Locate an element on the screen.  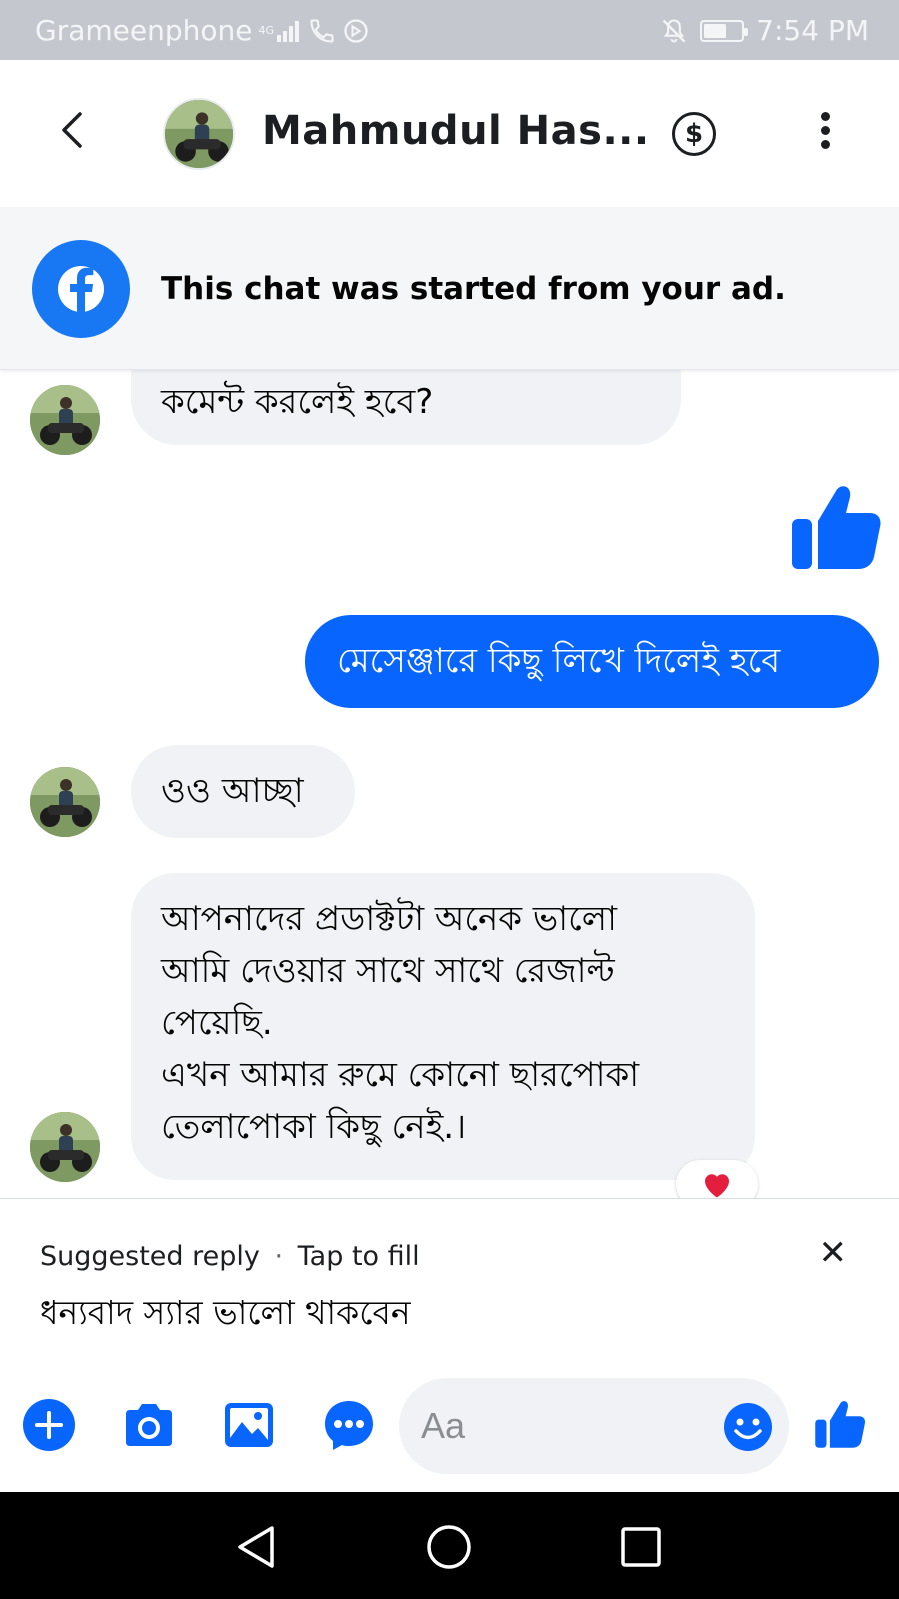
back-chevron-icon is located at coordinates (72, 130).